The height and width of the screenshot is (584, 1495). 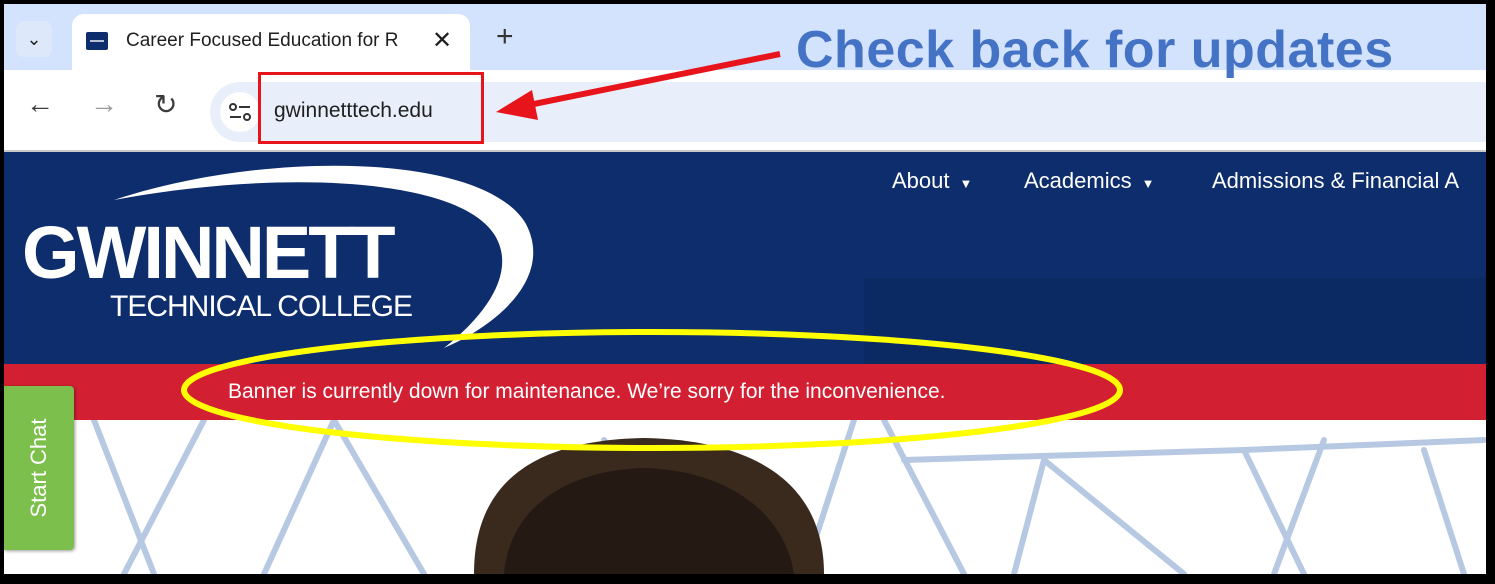 What do you see at coordinates (1335, 181) in the screenshot?
I see `nav-admissions: Admissions & Financial A` at bounding box center [1335, 181].